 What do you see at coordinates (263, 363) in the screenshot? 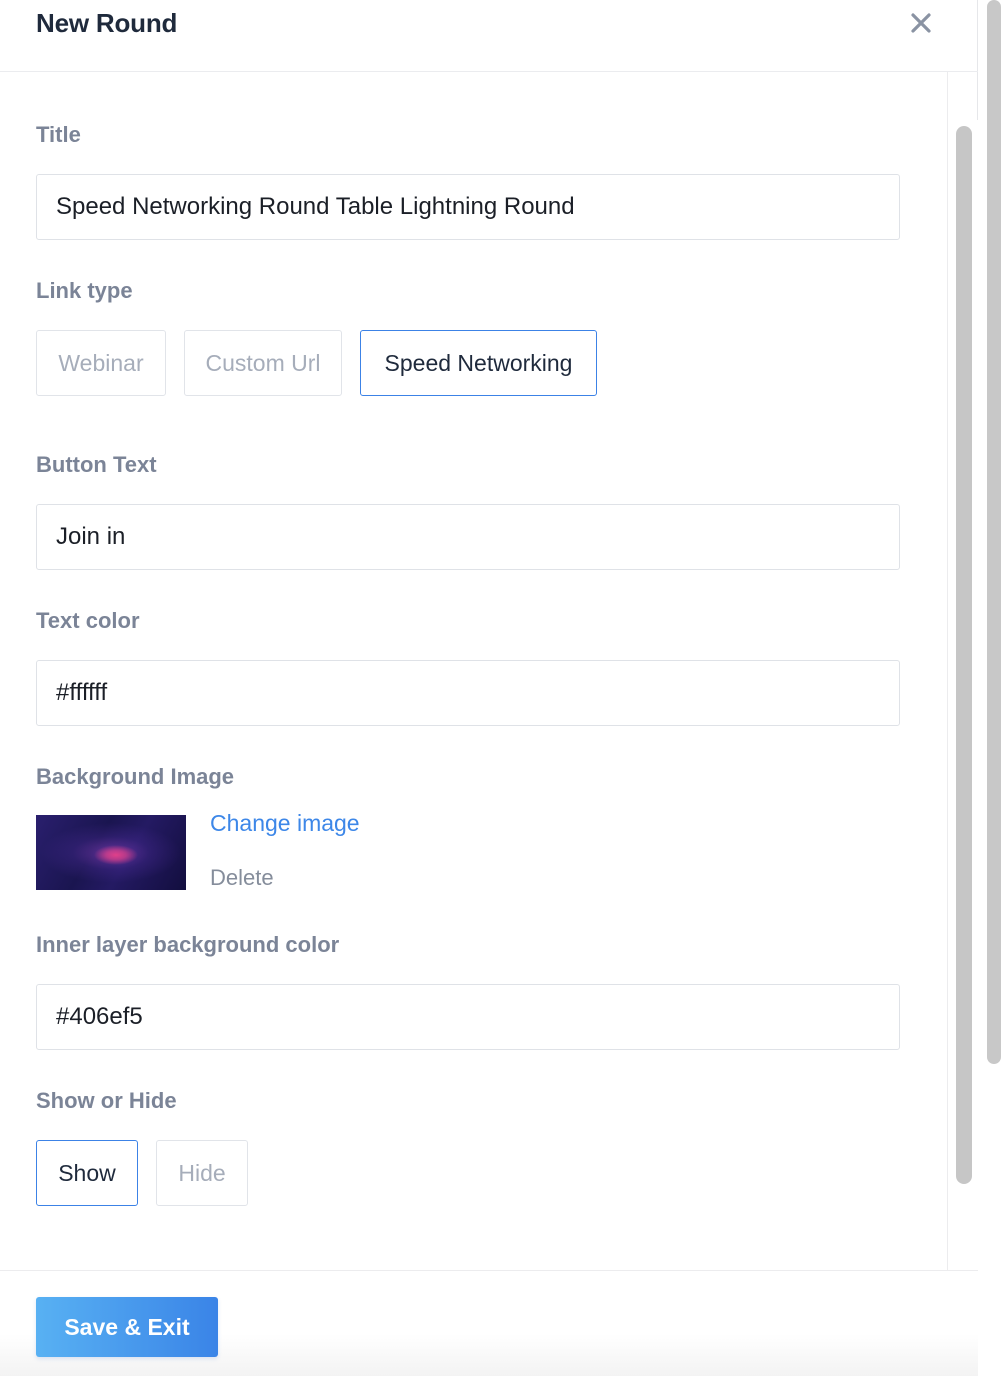
I see `link-type-custom-url: Custom Url` at bounding box center [263, 363].